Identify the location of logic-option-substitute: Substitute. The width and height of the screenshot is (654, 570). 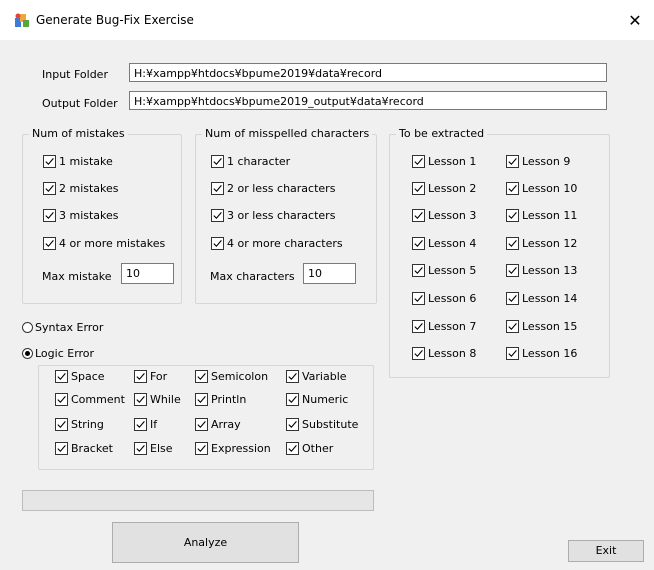
(322, 424).